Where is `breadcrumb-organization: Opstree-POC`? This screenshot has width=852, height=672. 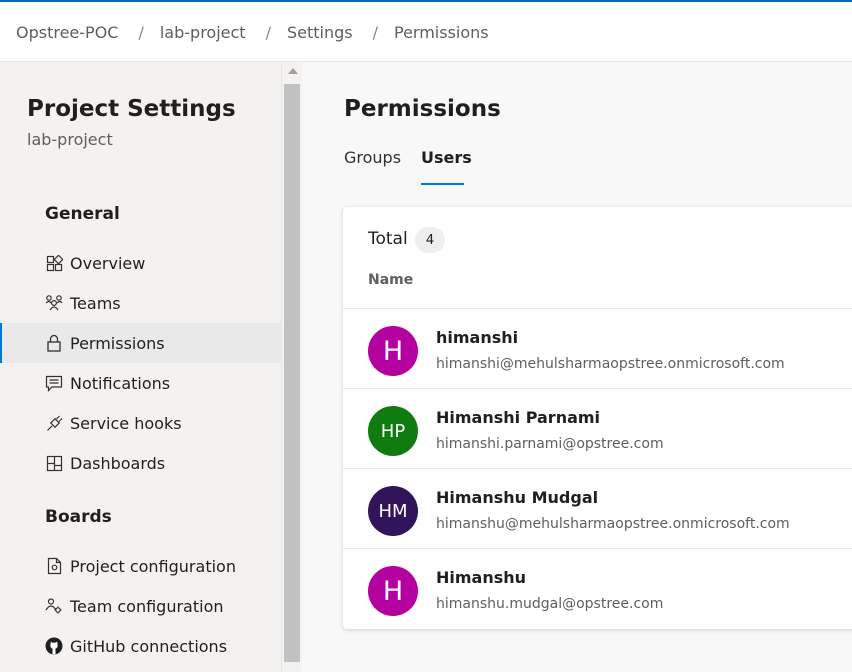 breadcrumb-organization: Opstree-POC is located at coordinates (67, 32).